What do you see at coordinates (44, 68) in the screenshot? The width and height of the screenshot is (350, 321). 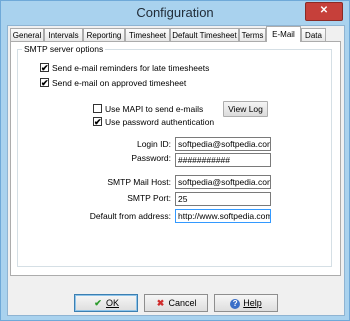 I see `send-late-checkbox: ✔` at bounding box center [44, 68].